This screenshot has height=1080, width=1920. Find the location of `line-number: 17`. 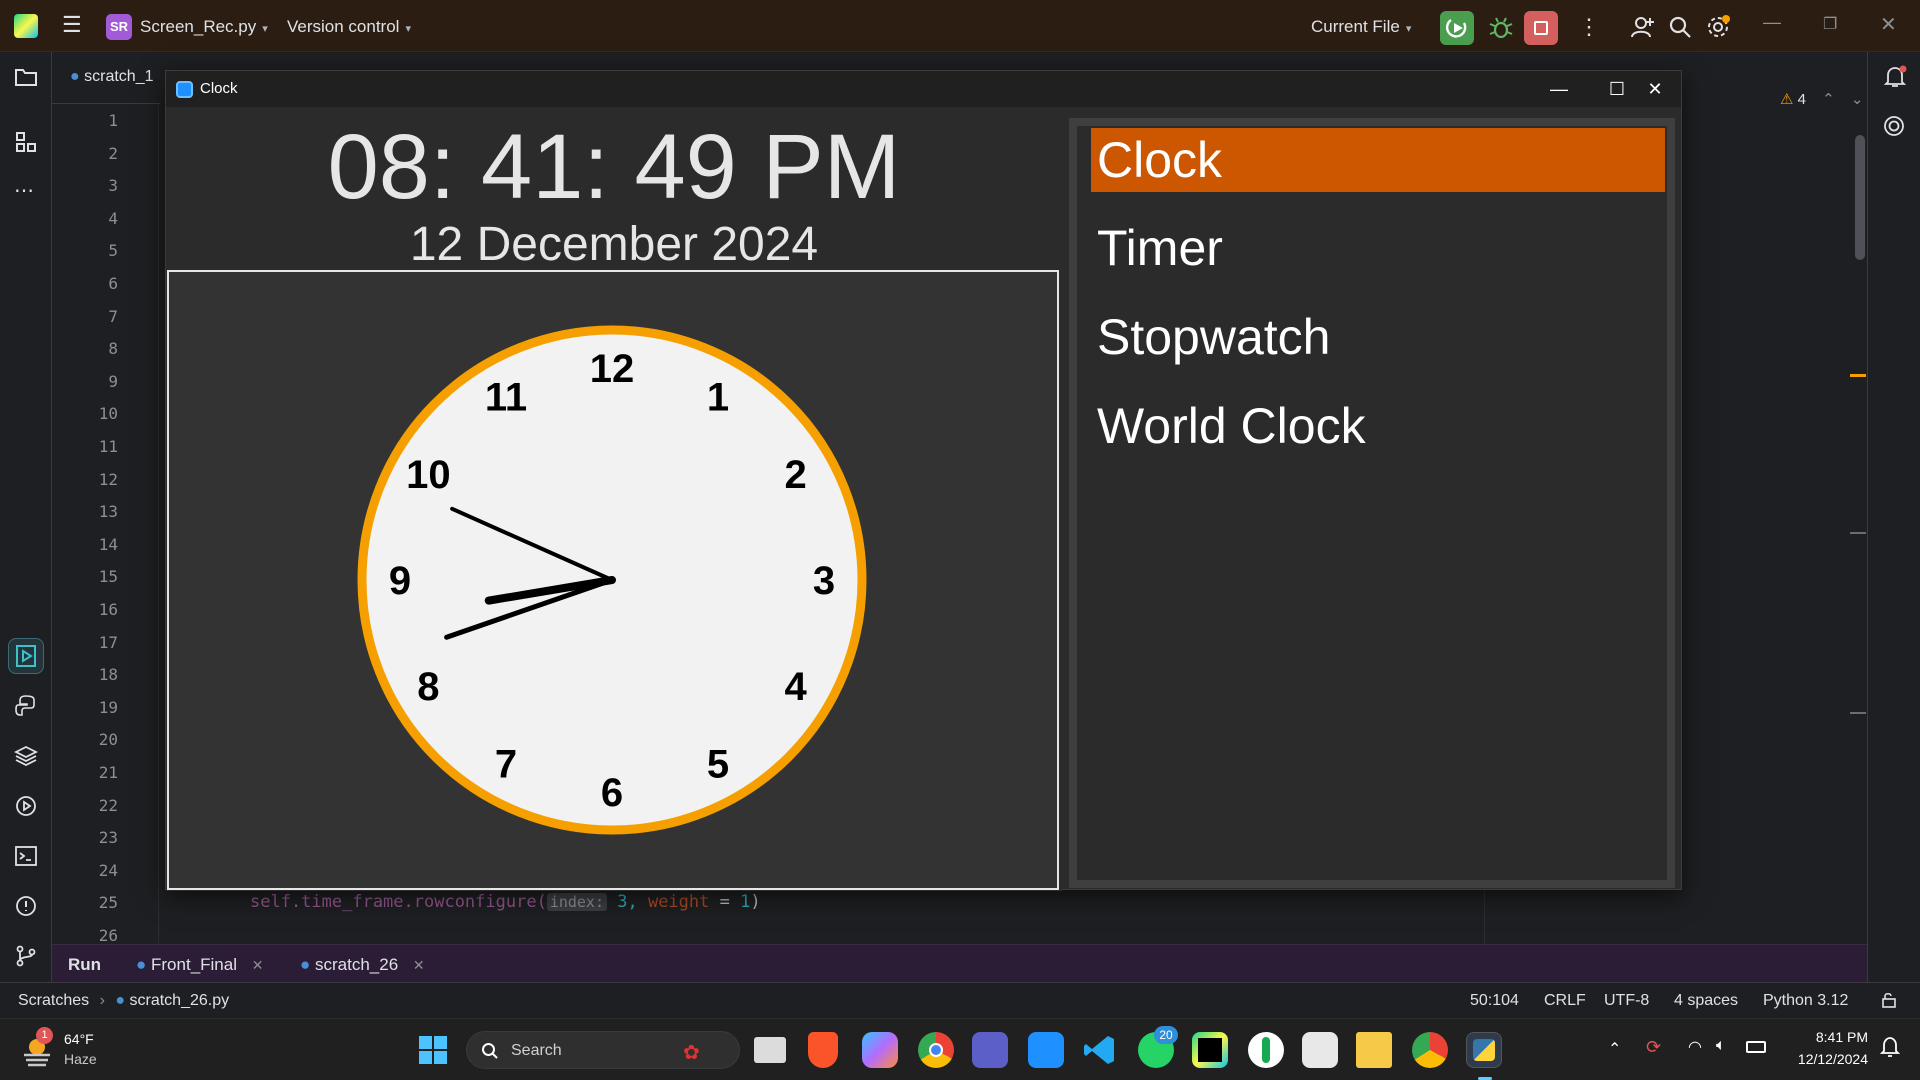

line-number: 17 is located at coordinates (108, 642).